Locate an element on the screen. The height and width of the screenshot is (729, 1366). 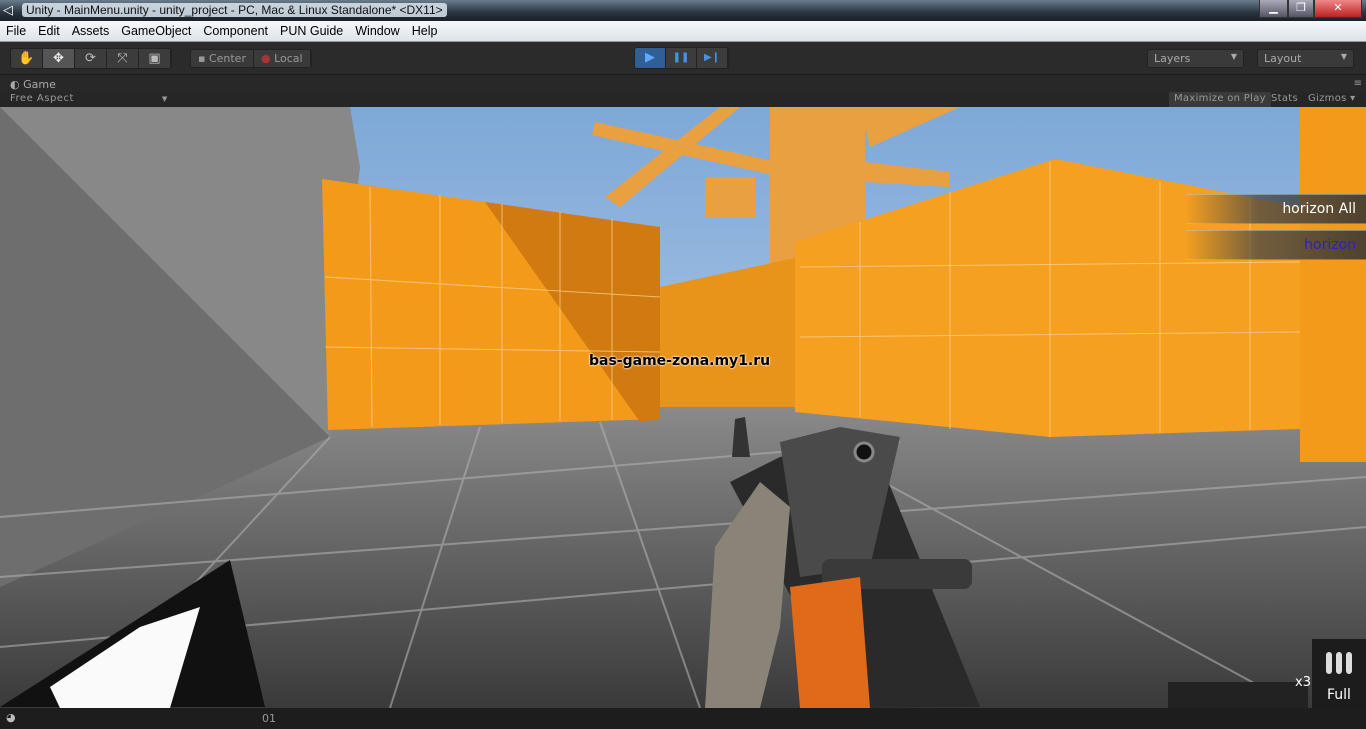
watermark-text: bas-game-zona.my1.ru is located at coordinates (680, 361).